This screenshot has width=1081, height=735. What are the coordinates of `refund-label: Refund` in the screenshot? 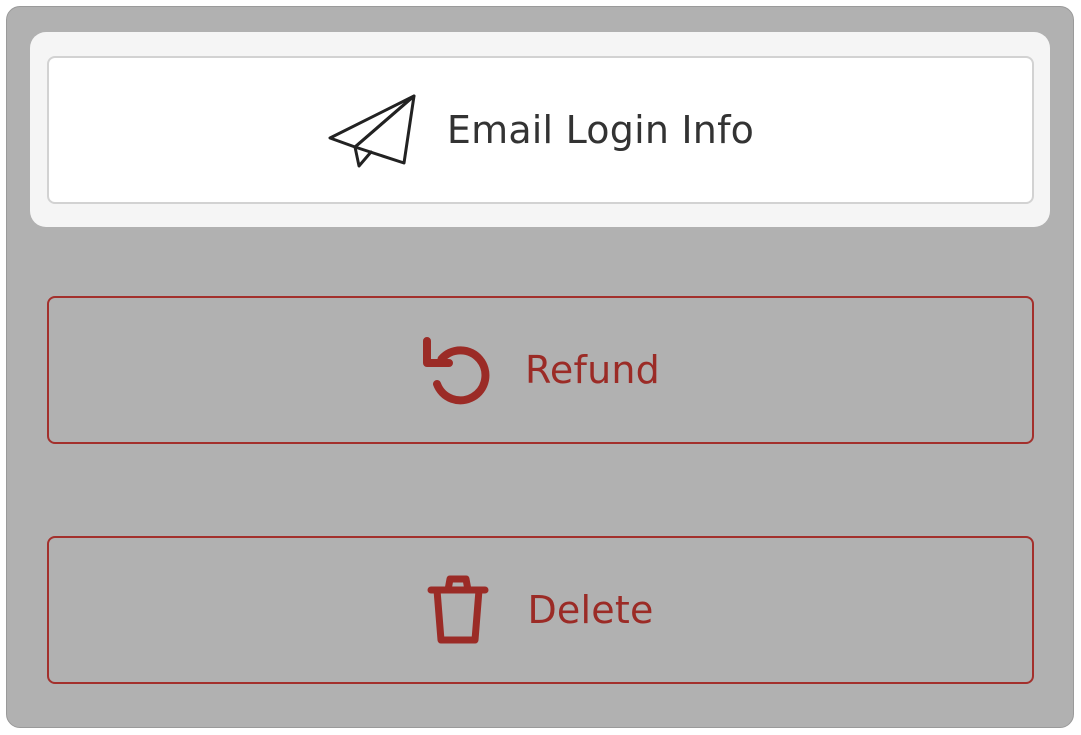 It's located at (592, 370).